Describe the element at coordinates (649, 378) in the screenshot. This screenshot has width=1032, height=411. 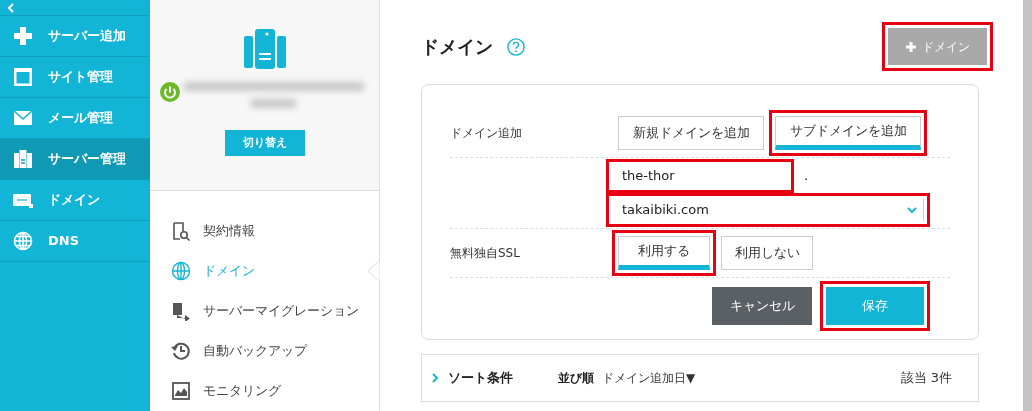
I see `sort-order-dropdown: ドメイン追加日▼` at that location.